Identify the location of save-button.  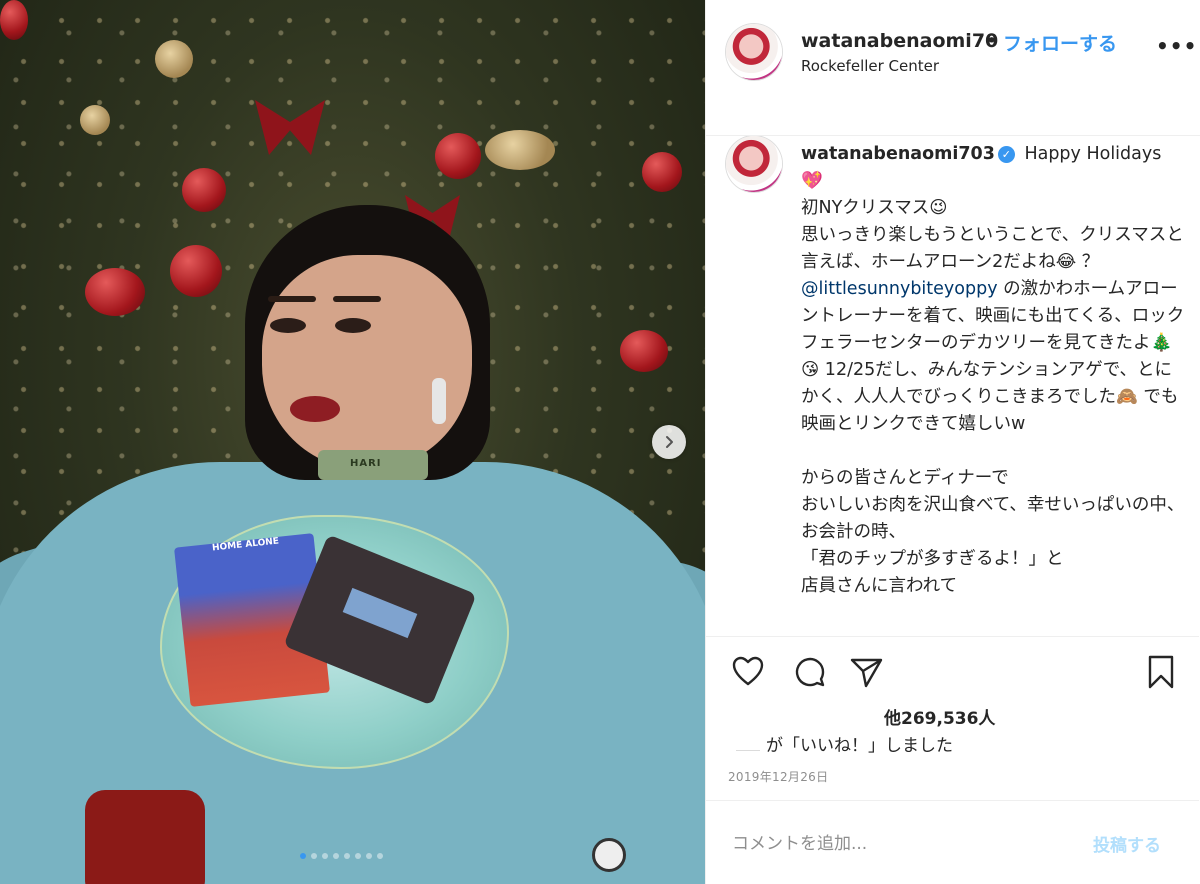
(1161, 672).